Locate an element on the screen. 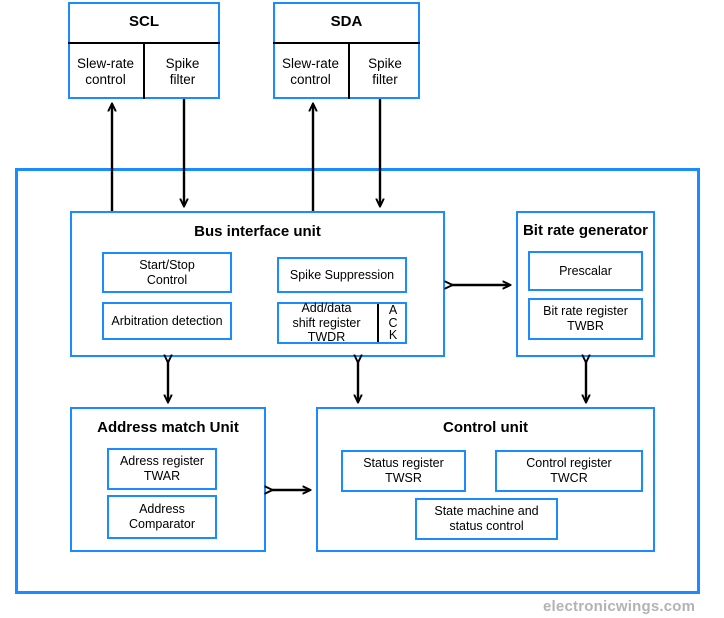 This screenshot has width=724, height=618. ack-letter-a: A is located at coordinates (393, 310).